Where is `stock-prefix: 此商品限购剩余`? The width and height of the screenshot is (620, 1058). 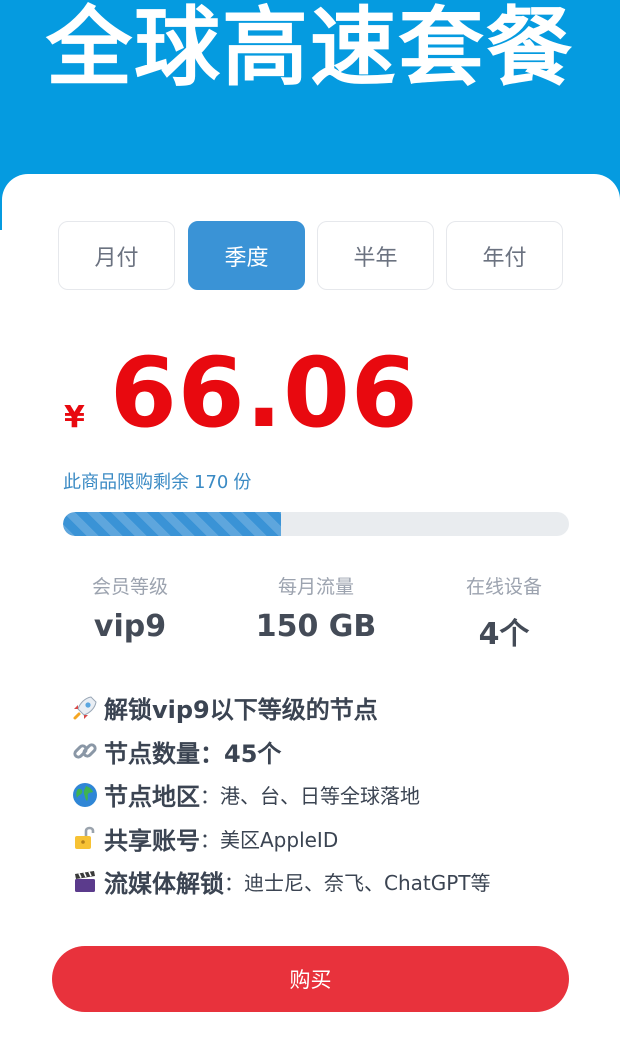 stock-prefix: 此商品限购剩余 is located at coordinates (126, 482).